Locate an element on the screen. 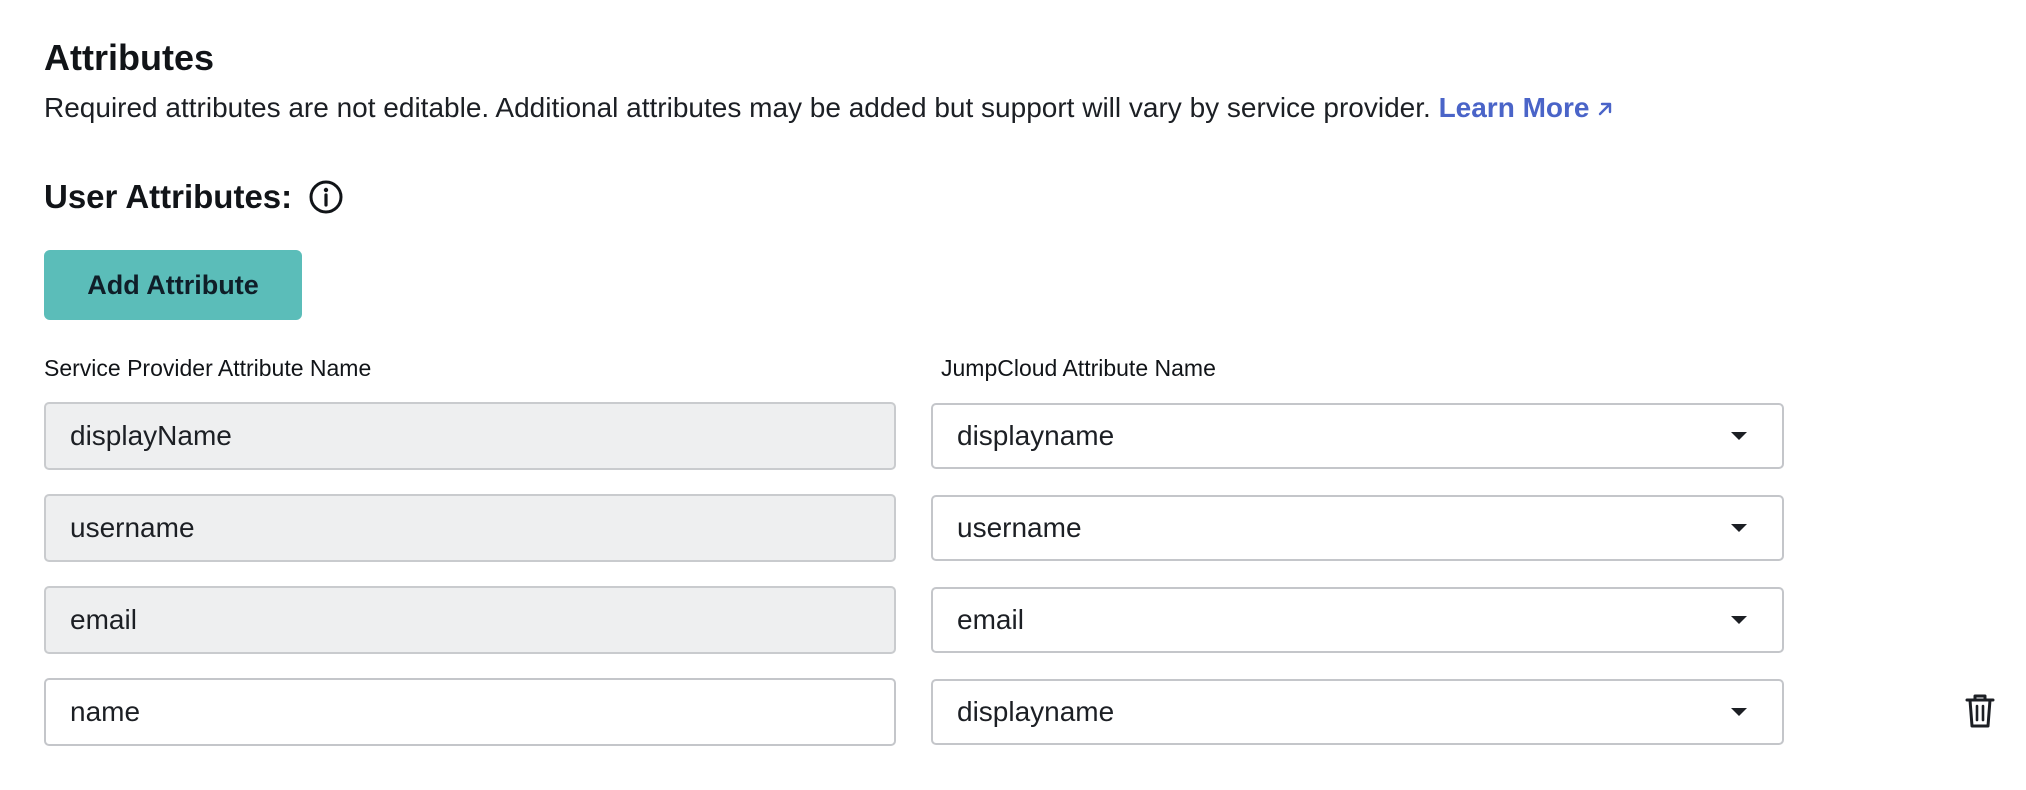 The image size is (2026, 790). learn-more-link: Learn More is located at coordinates (1526, 107).